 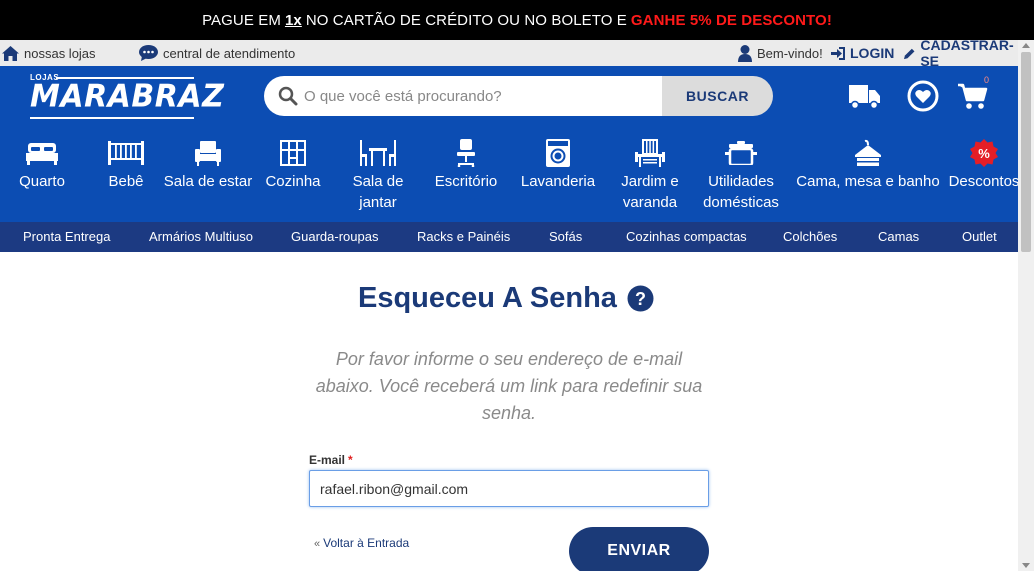 What do you see at coordinates (487, 298) in the screenshot?
I see `page-title-text: Esqueceu A Senha` at bounding box center [487, 298].